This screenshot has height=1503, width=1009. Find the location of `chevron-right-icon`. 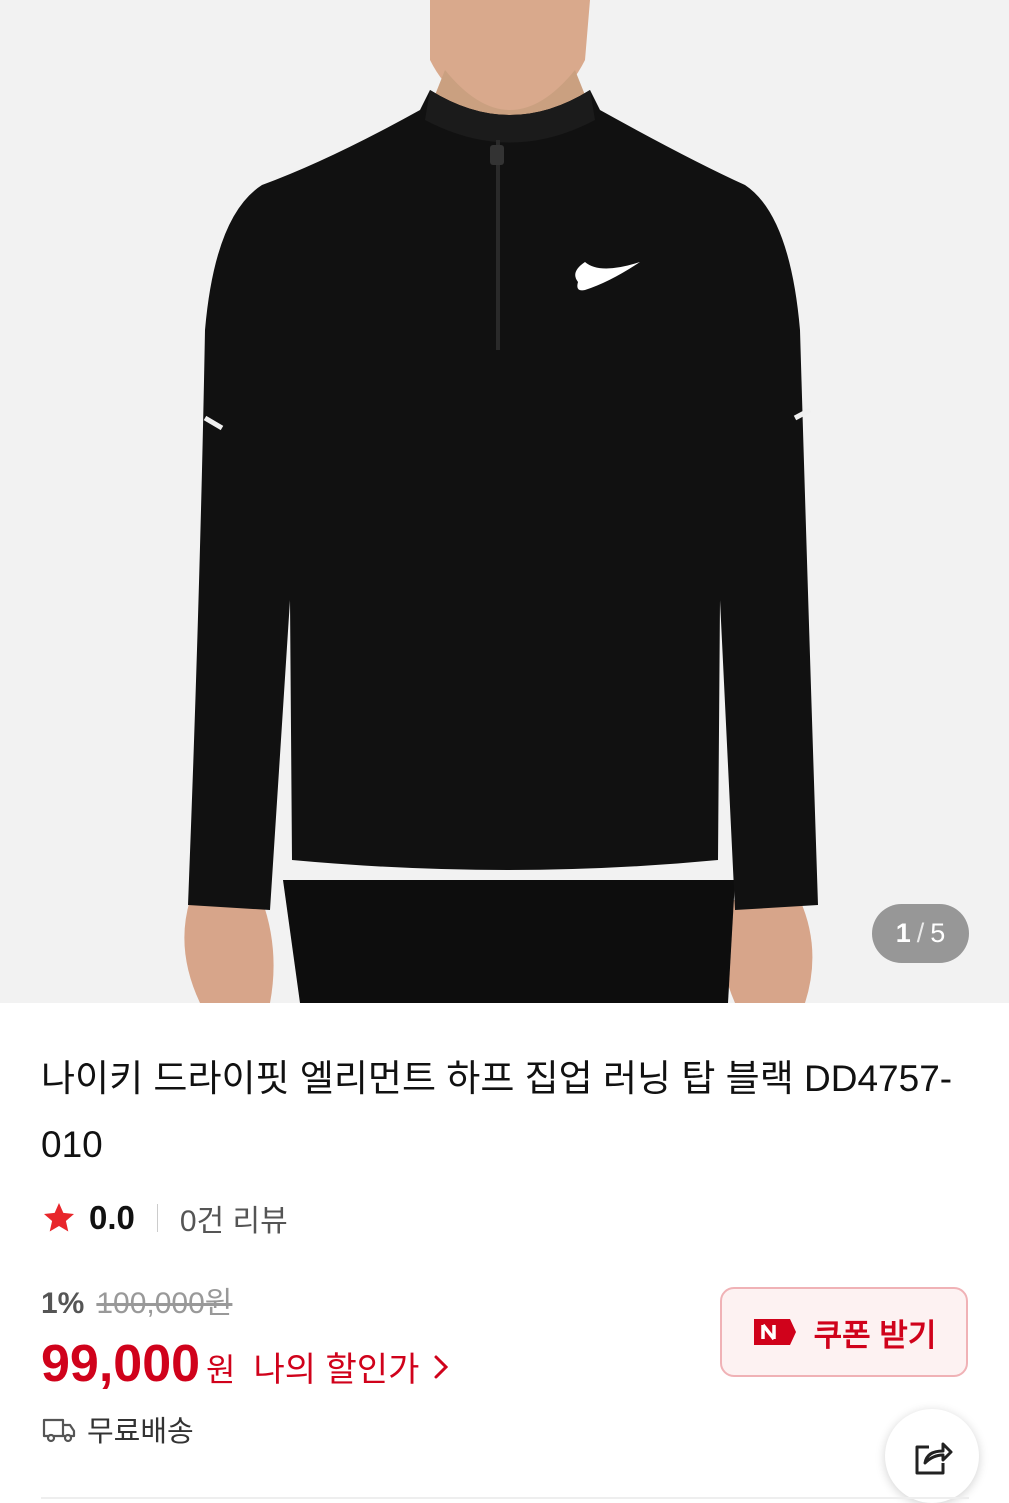

chevron-right-icon is located at coordinates (441, 1366).